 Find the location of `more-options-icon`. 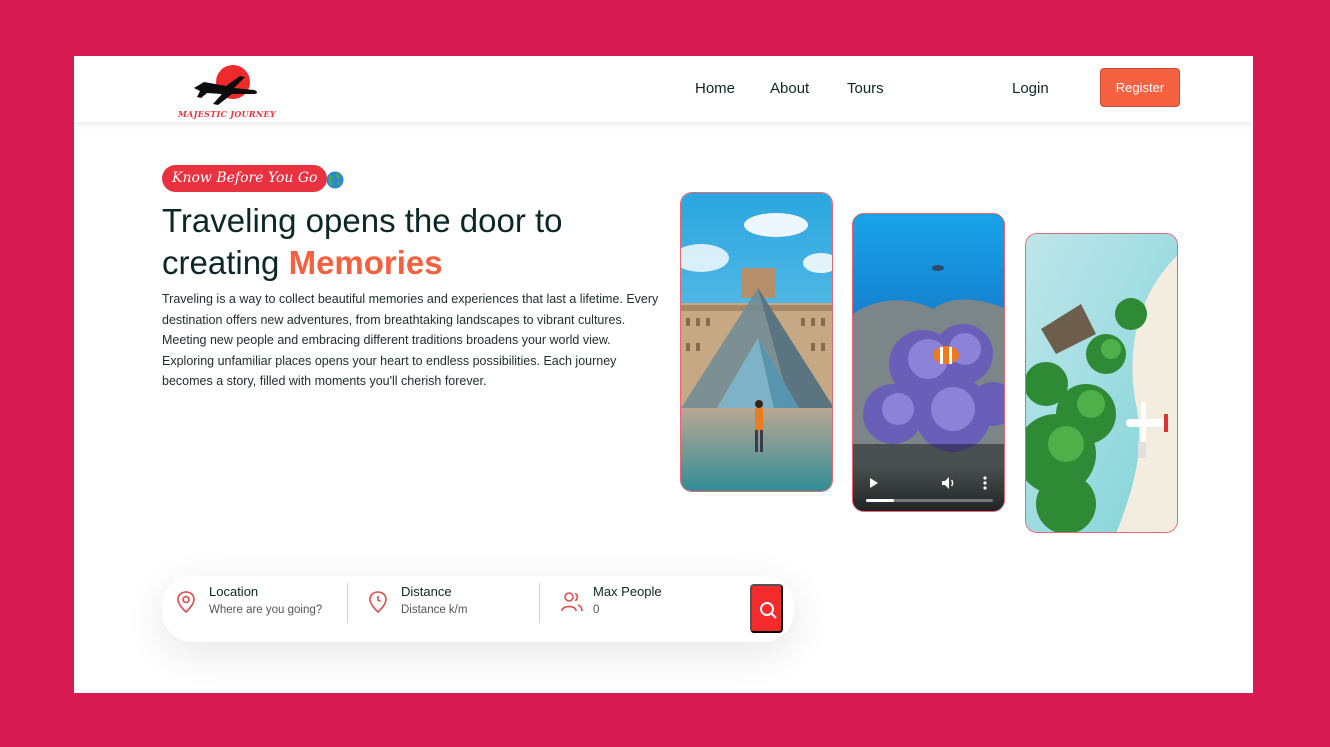

more-options-icon is located at coordinates (985, 483).